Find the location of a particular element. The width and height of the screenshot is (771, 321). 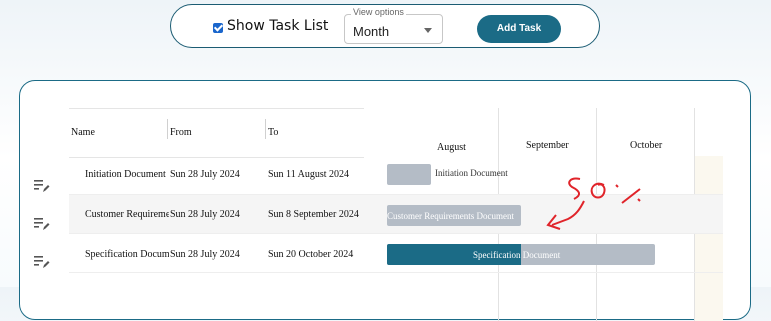

header-from: From is located at coordinates (181, 132).